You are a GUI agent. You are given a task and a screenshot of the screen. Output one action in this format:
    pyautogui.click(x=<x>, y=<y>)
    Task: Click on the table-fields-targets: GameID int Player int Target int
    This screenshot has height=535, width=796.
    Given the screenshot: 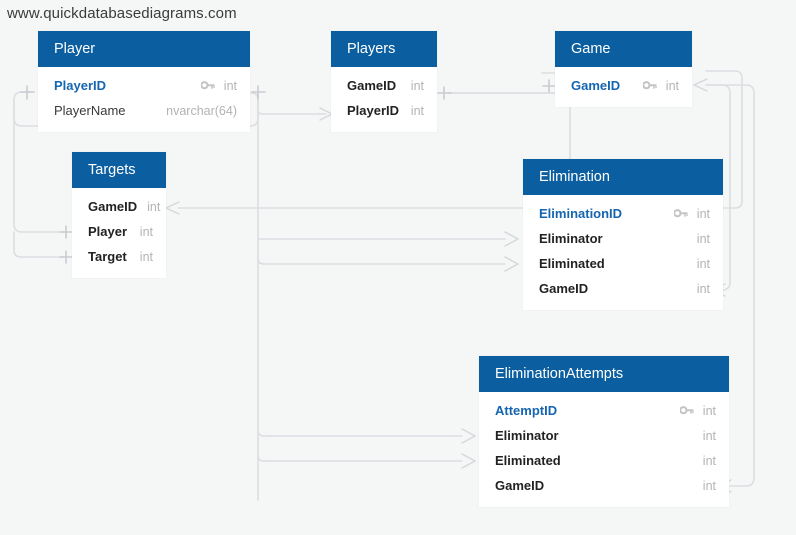 What is the action you would take?
    pyautogui.click(x=119, y=233)
    